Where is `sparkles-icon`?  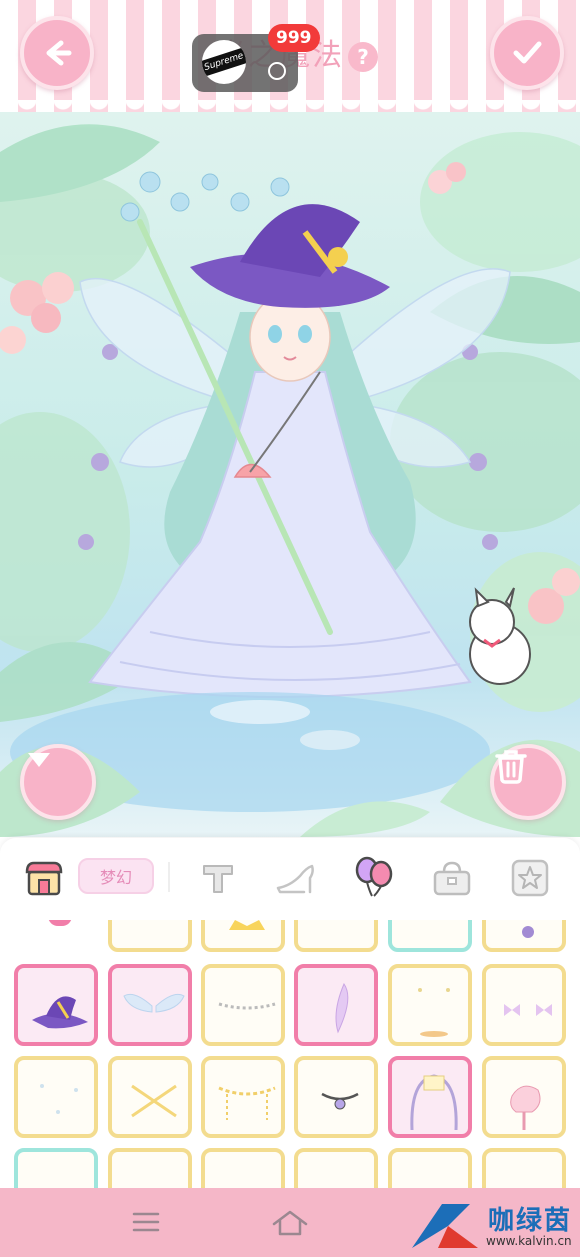
sparkles-icon is located at coordinates (434, 1012).